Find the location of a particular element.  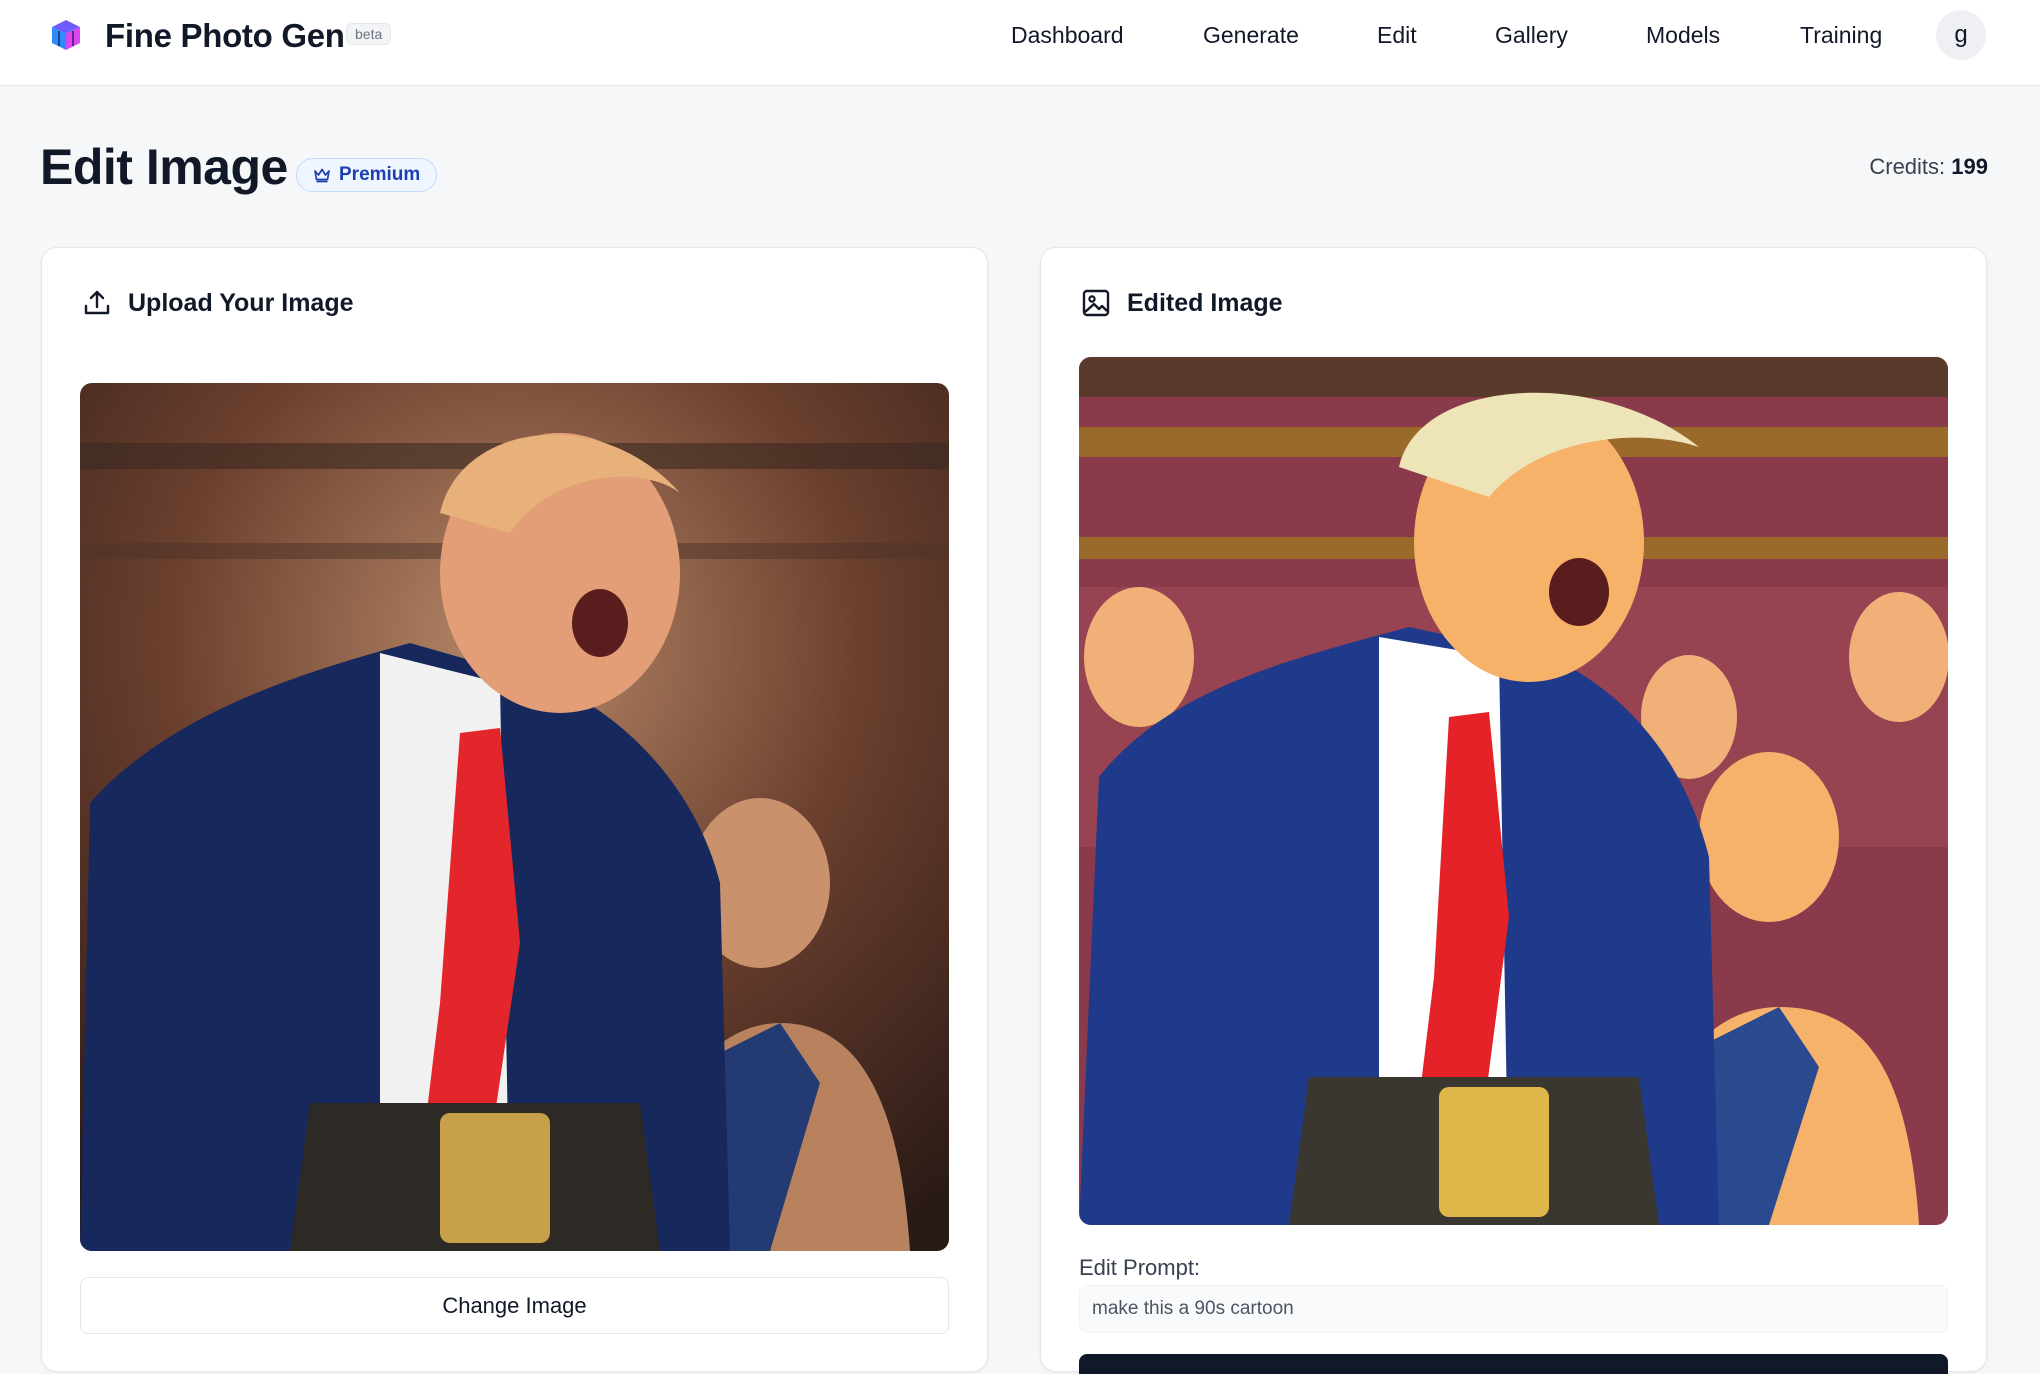

credits-value: 199 is located at coordinates (1969, 166).